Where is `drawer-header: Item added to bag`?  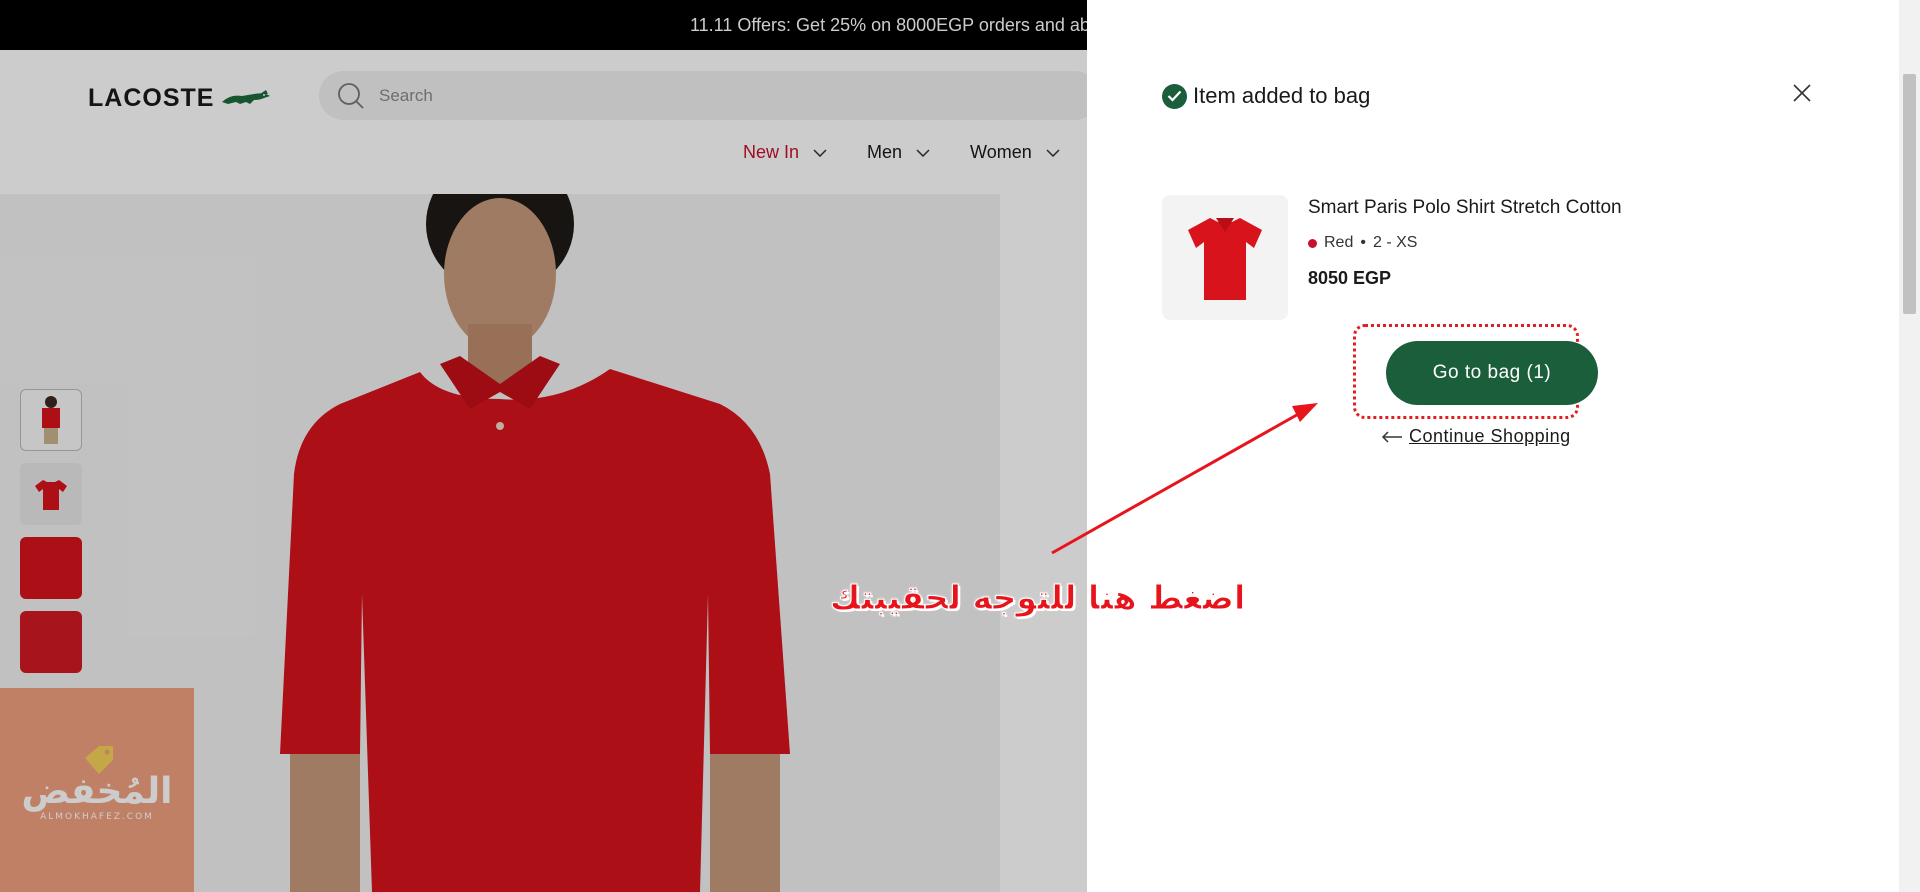 drawer-header: Item added to bag is located at coordinates (1266, 96).